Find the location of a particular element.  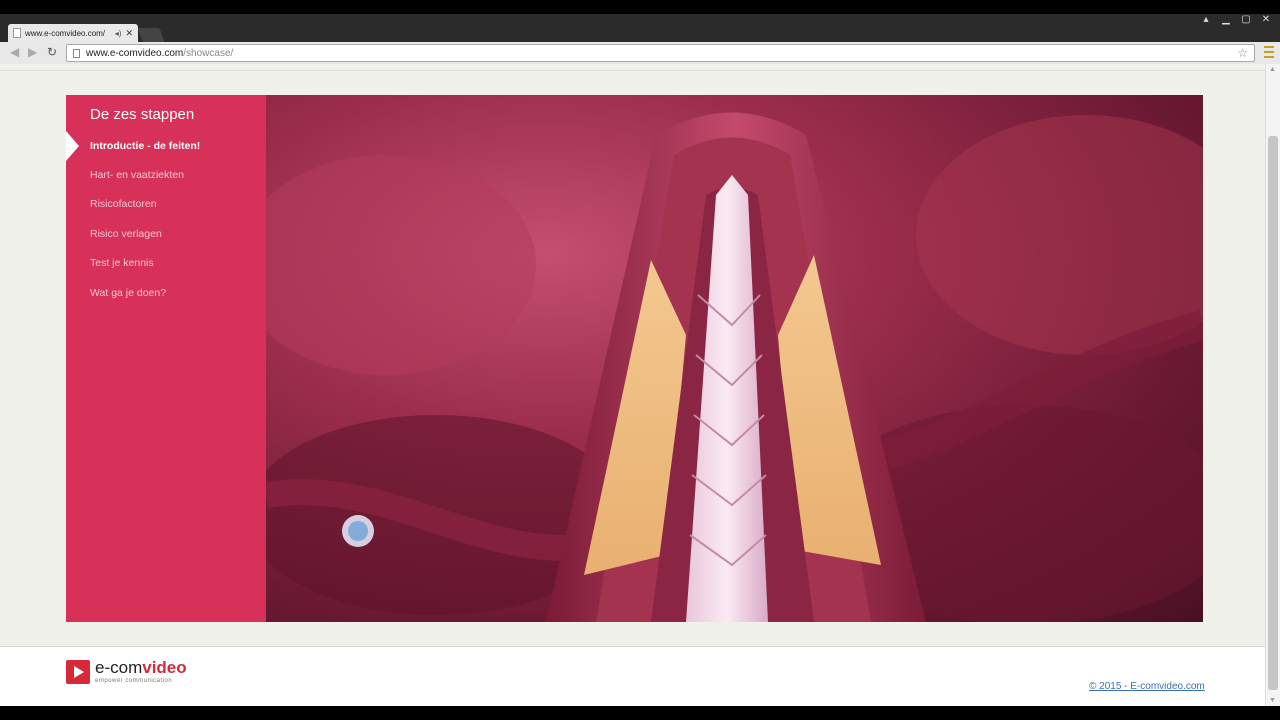

step-item-introductie: Introductie - de feiten! is located at coordinates (166, 146).